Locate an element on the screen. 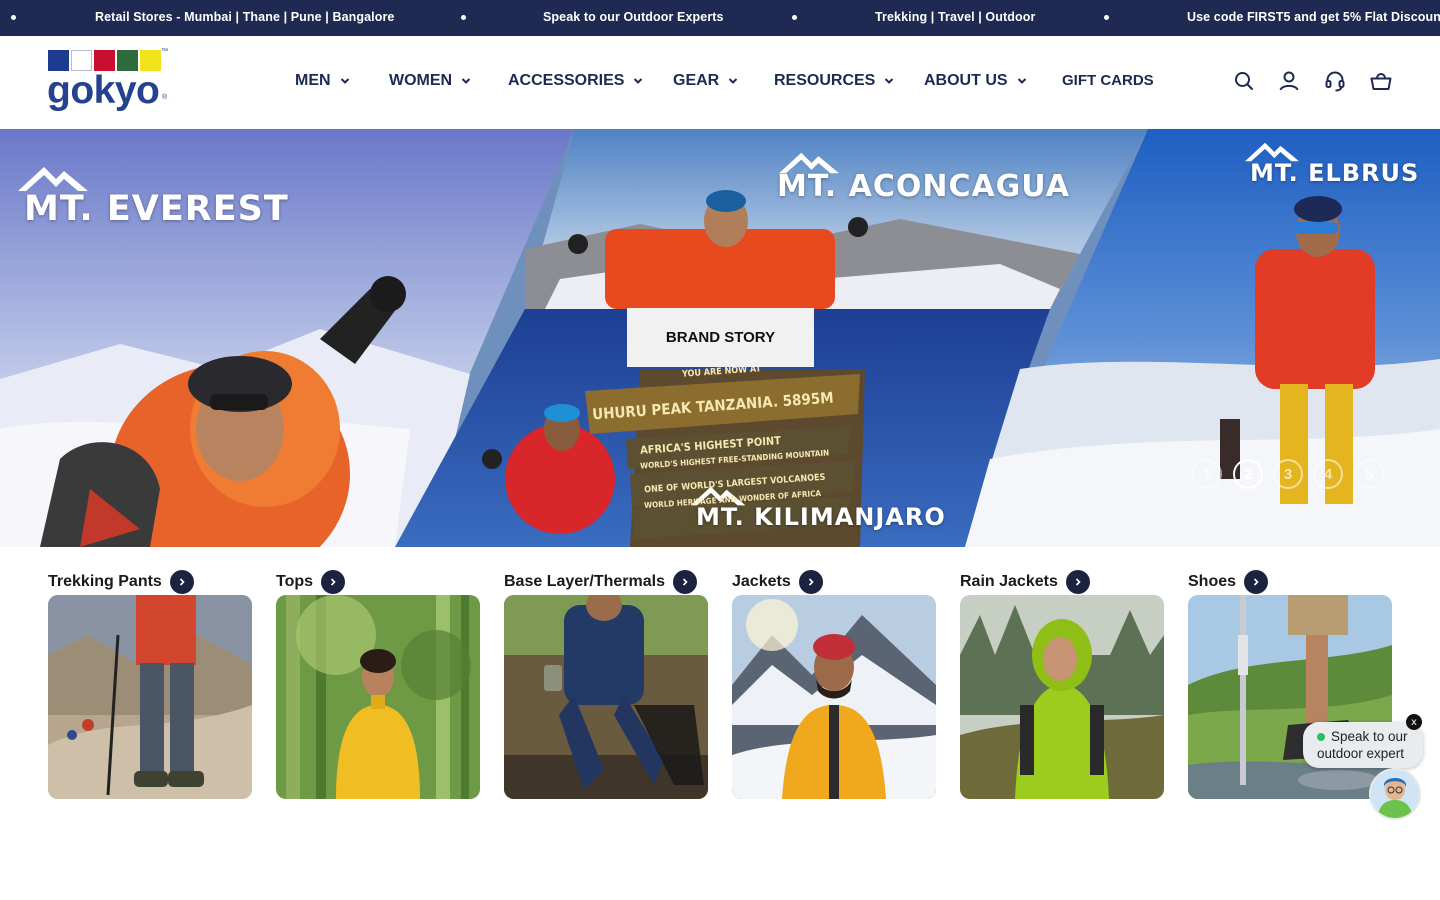 Image resolution: width=1440 pixels, height=900 pixels. peak-label-elbrus: MT. ELBRUS is located at coordinates (1335, 173).